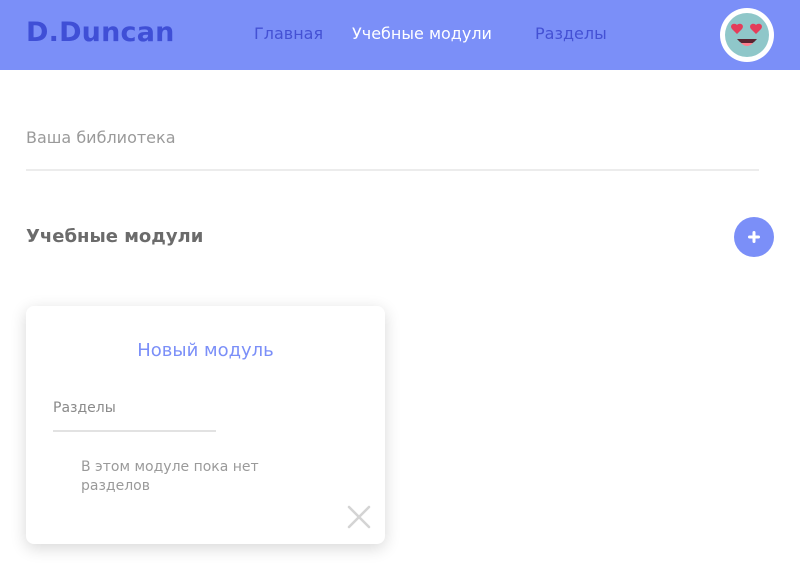  I want to click on top-navigation-bar: D.Duncan Главная Учебные модули Разделы, so click(400, 35).